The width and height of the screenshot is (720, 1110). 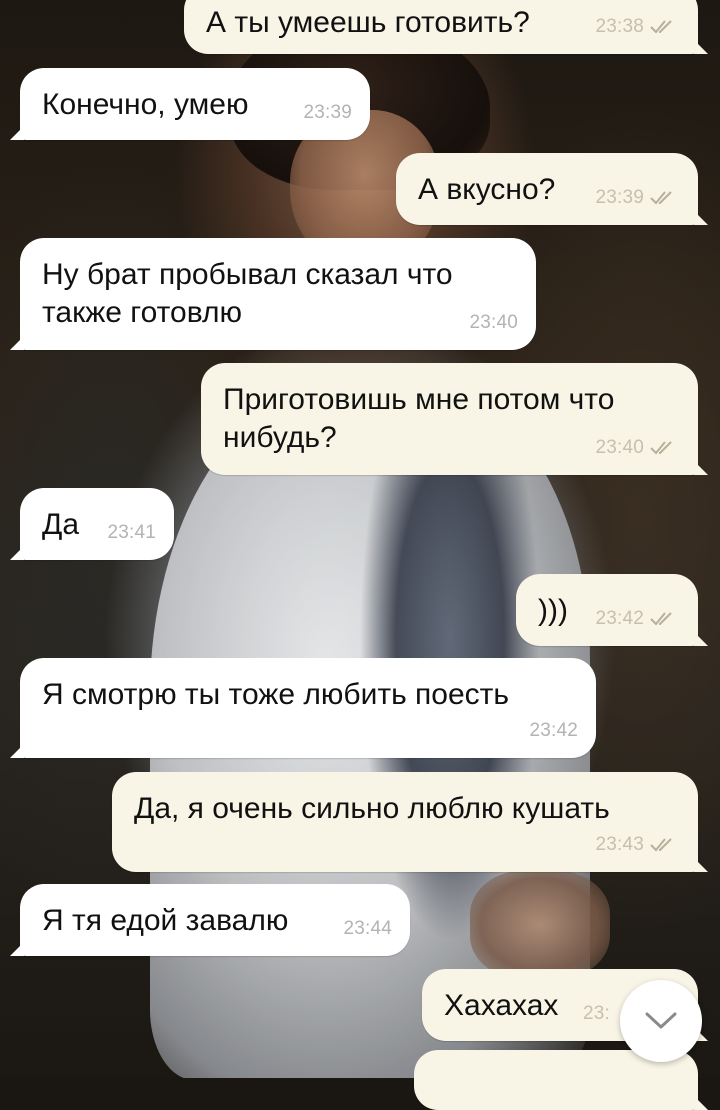 I want to click on message-meta: 23:43, so click(x=637, y=845).